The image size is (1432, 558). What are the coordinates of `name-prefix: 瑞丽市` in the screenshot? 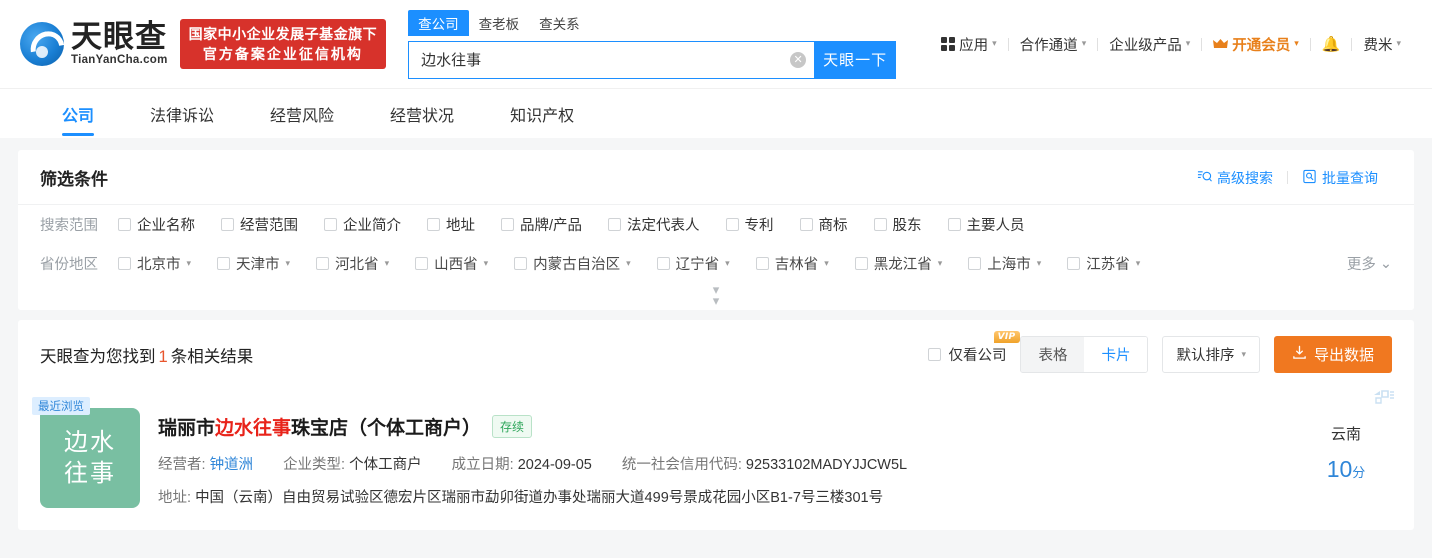 It's located at (187, 428).